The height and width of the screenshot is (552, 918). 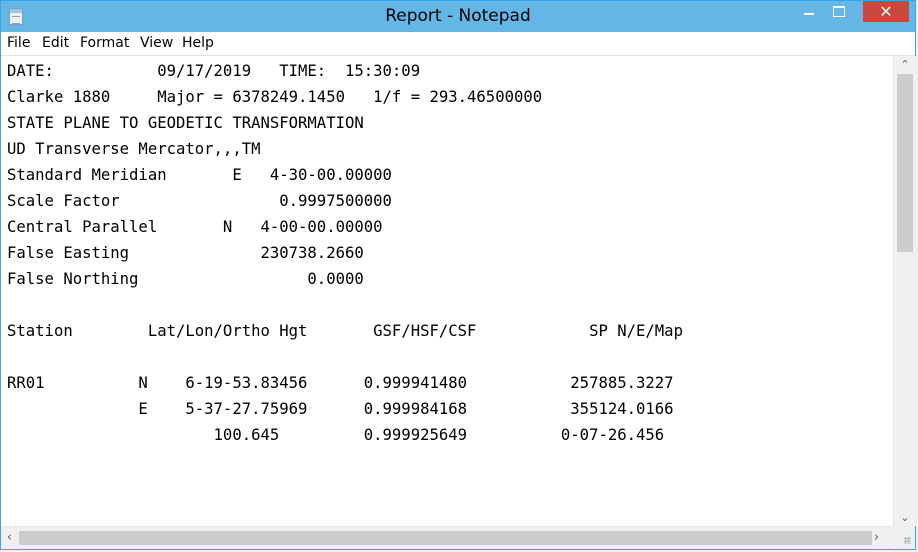 What do you see at coordinates (905, 163) in the screenshot?
I see `vertical-scroll-thumb` at bounding box center [905, 163].